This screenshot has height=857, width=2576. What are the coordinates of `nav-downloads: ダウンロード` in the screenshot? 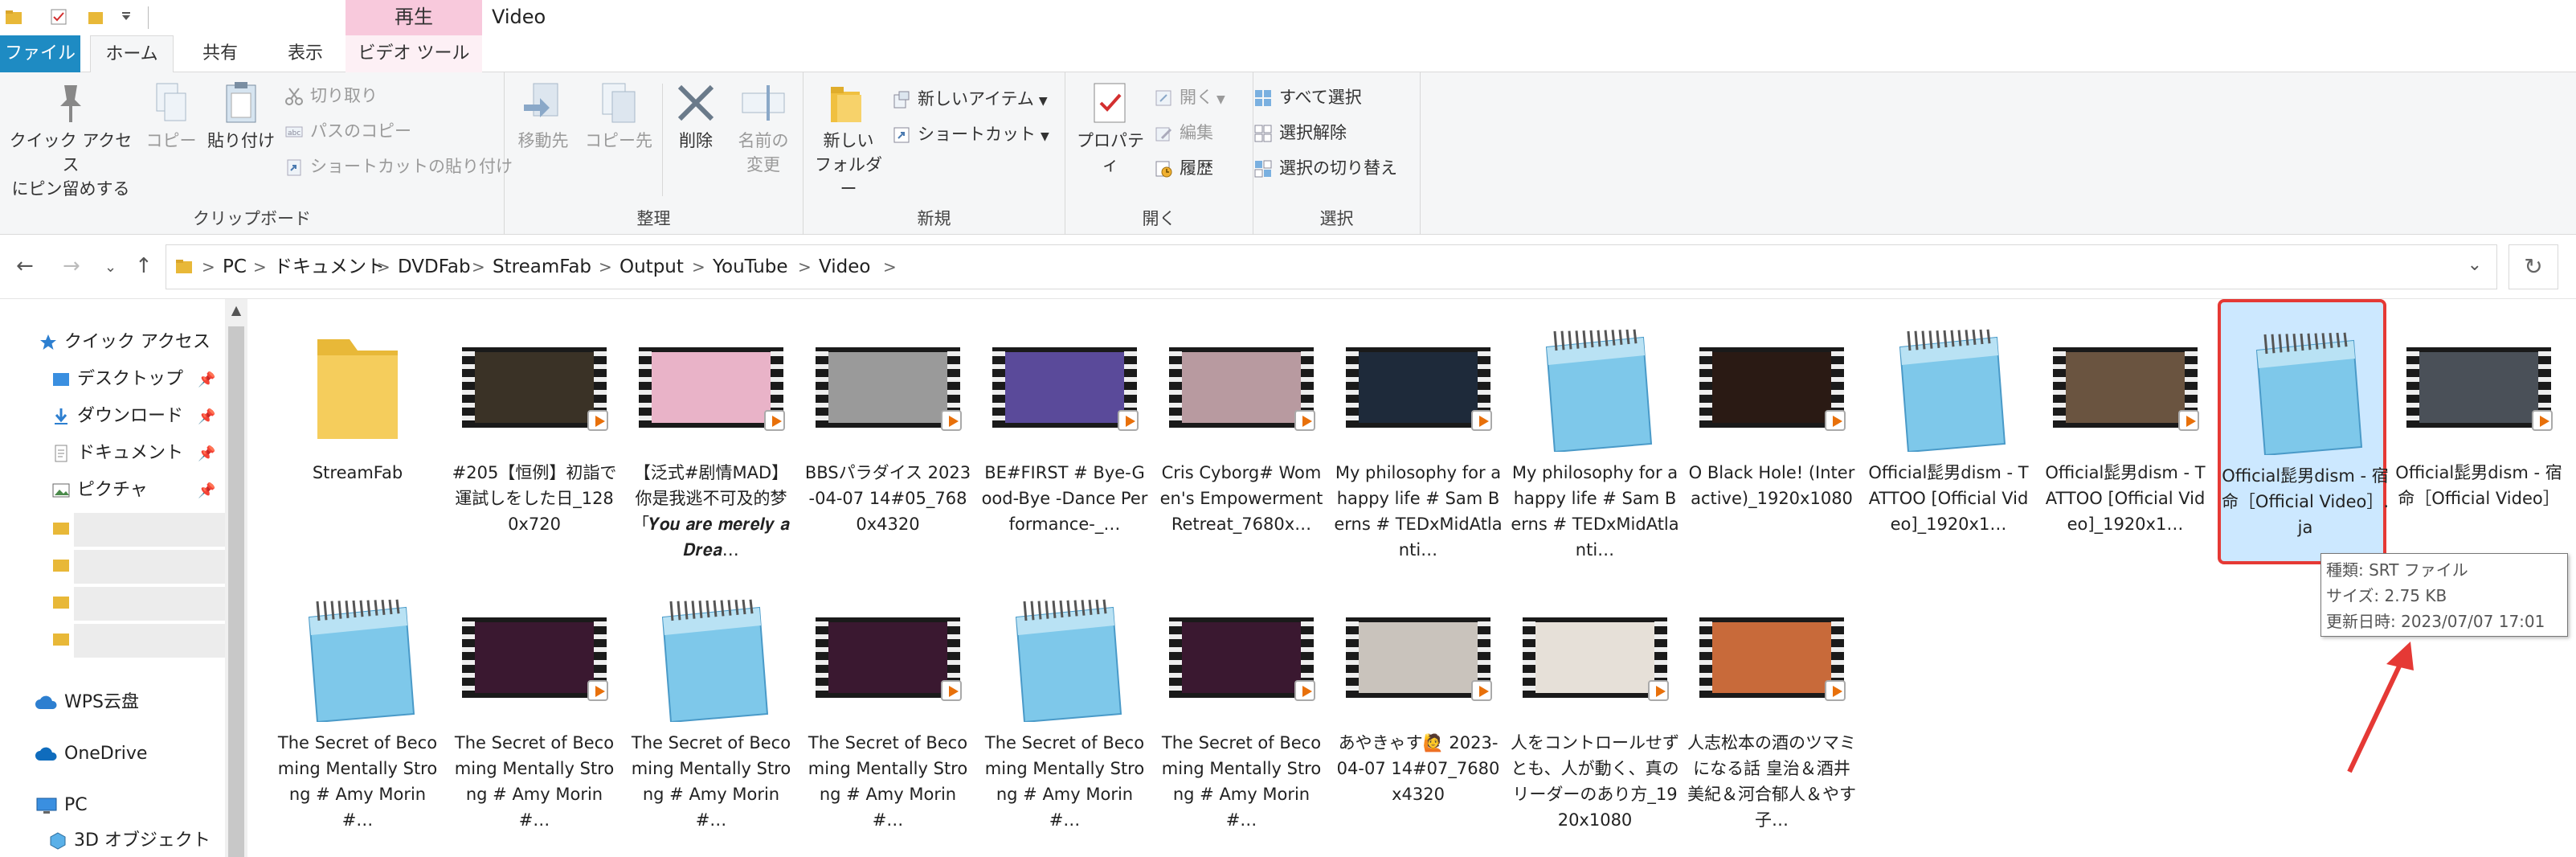 It's located at (117, 417).